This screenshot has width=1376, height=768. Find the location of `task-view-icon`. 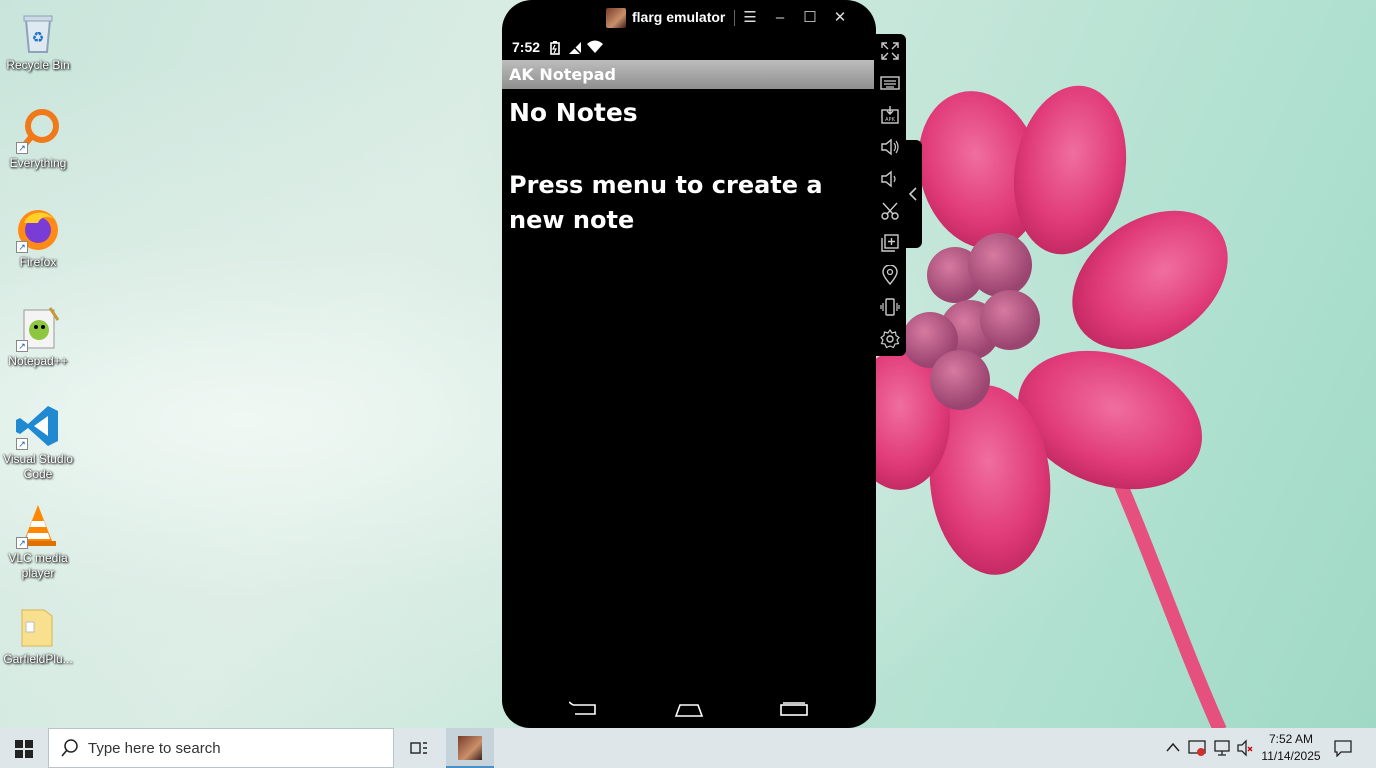

task-view-icon is located at coordinates (419, 748).